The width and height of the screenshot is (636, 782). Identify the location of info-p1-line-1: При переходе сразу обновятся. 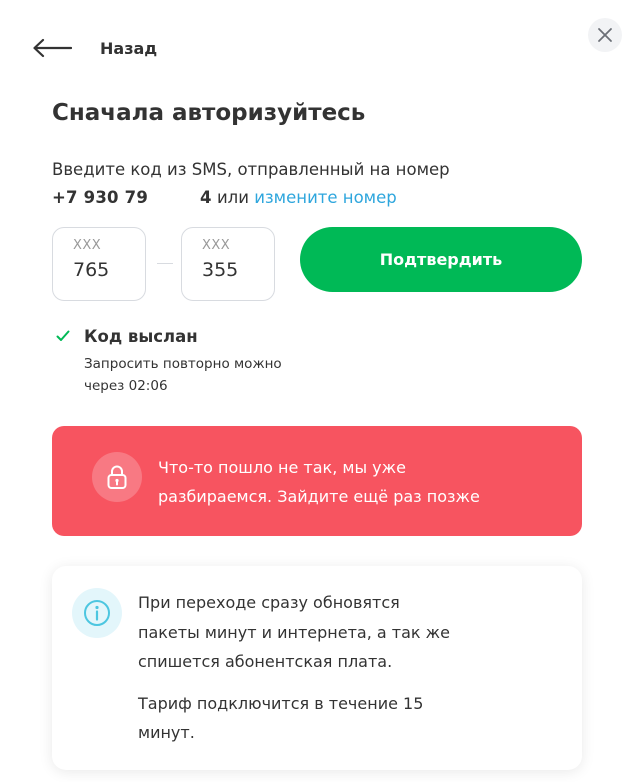
(269, 602).